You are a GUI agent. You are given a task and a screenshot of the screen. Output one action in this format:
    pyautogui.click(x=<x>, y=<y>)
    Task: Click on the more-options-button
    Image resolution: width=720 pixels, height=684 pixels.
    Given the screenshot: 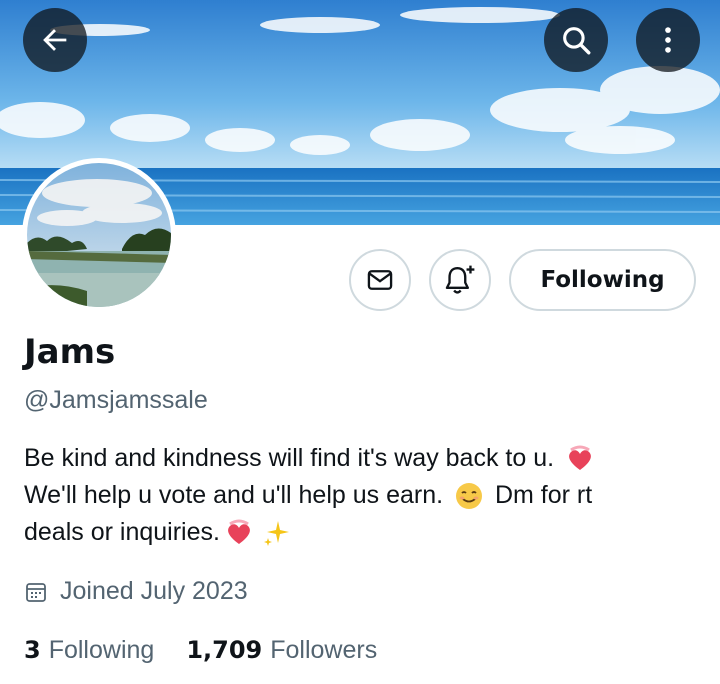 What is the action you would take?
    pyautogui.click(x=668, y=40)
    